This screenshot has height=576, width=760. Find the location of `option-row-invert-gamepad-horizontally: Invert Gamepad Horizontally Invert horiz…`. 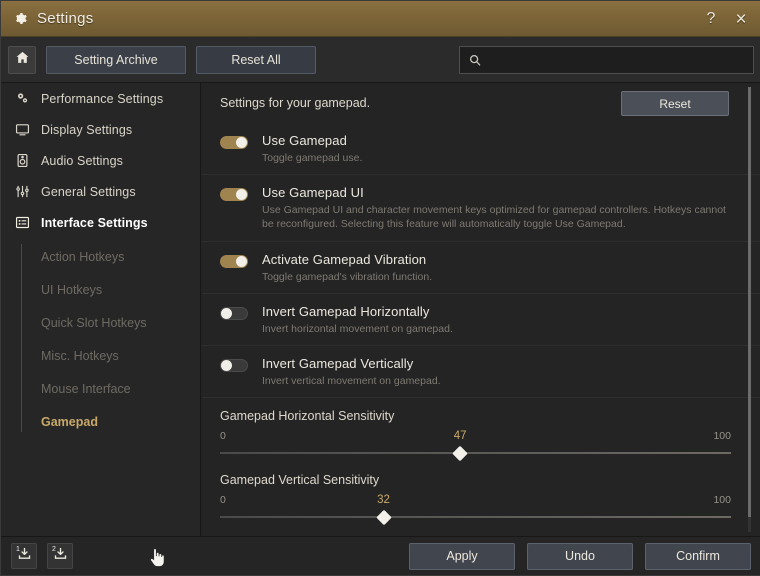

option-row-invert-gamepad-horizontally: Invert Gamepad Horizontally Invert horiz… is located at coordinates (481, 320).